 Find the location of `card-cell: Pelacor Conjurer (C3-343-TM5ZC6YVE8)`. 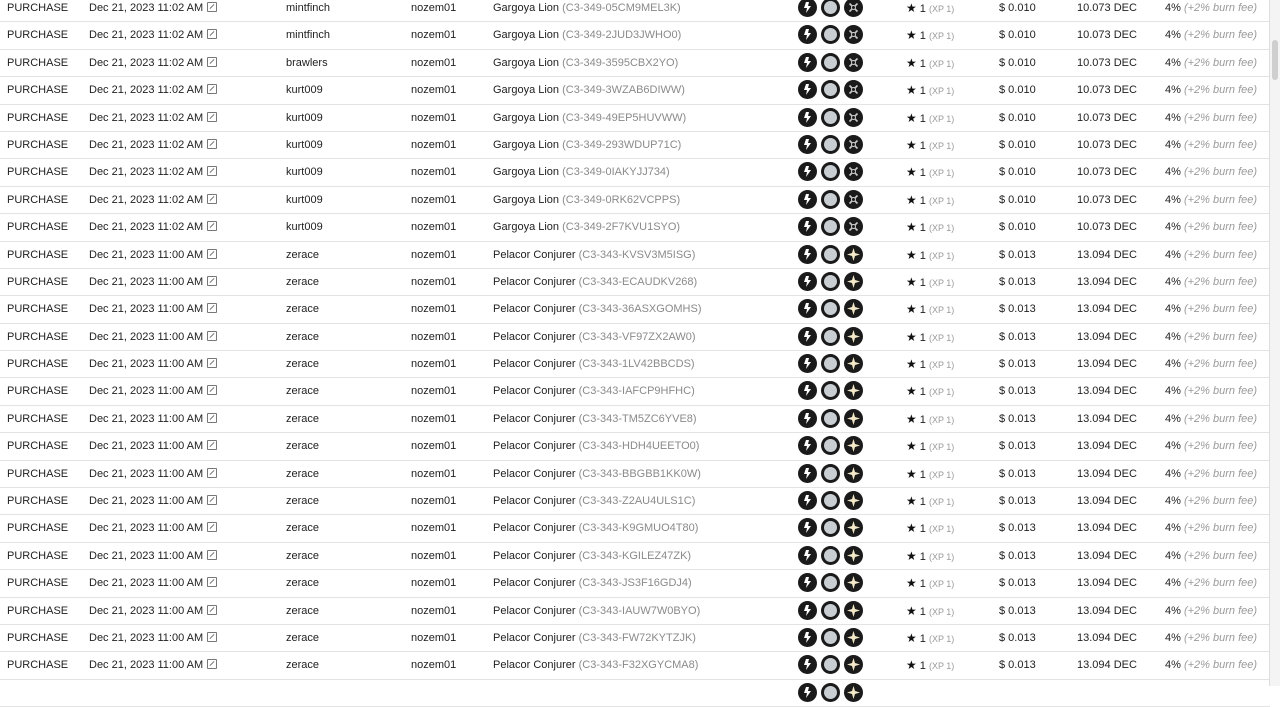

card-cell: Pelacor Conjurer (C3-343-TM5ZC6YVE8) is located at coordinates (595, 419).